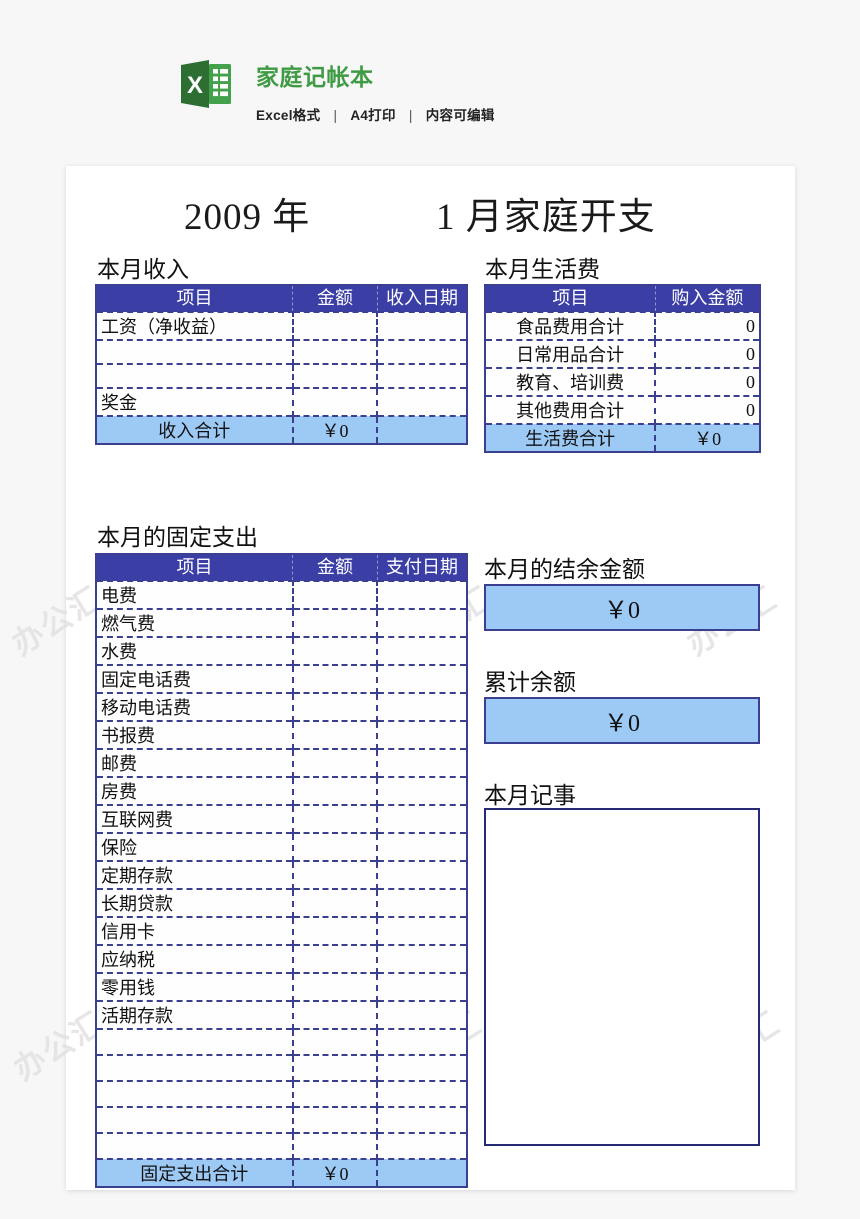 The image size is (860, 1219). What do you see at coordinates (195, 818) in the screenshot?
I see `fixed-cell-item: 互联网费` at bounding box center [195, 818].